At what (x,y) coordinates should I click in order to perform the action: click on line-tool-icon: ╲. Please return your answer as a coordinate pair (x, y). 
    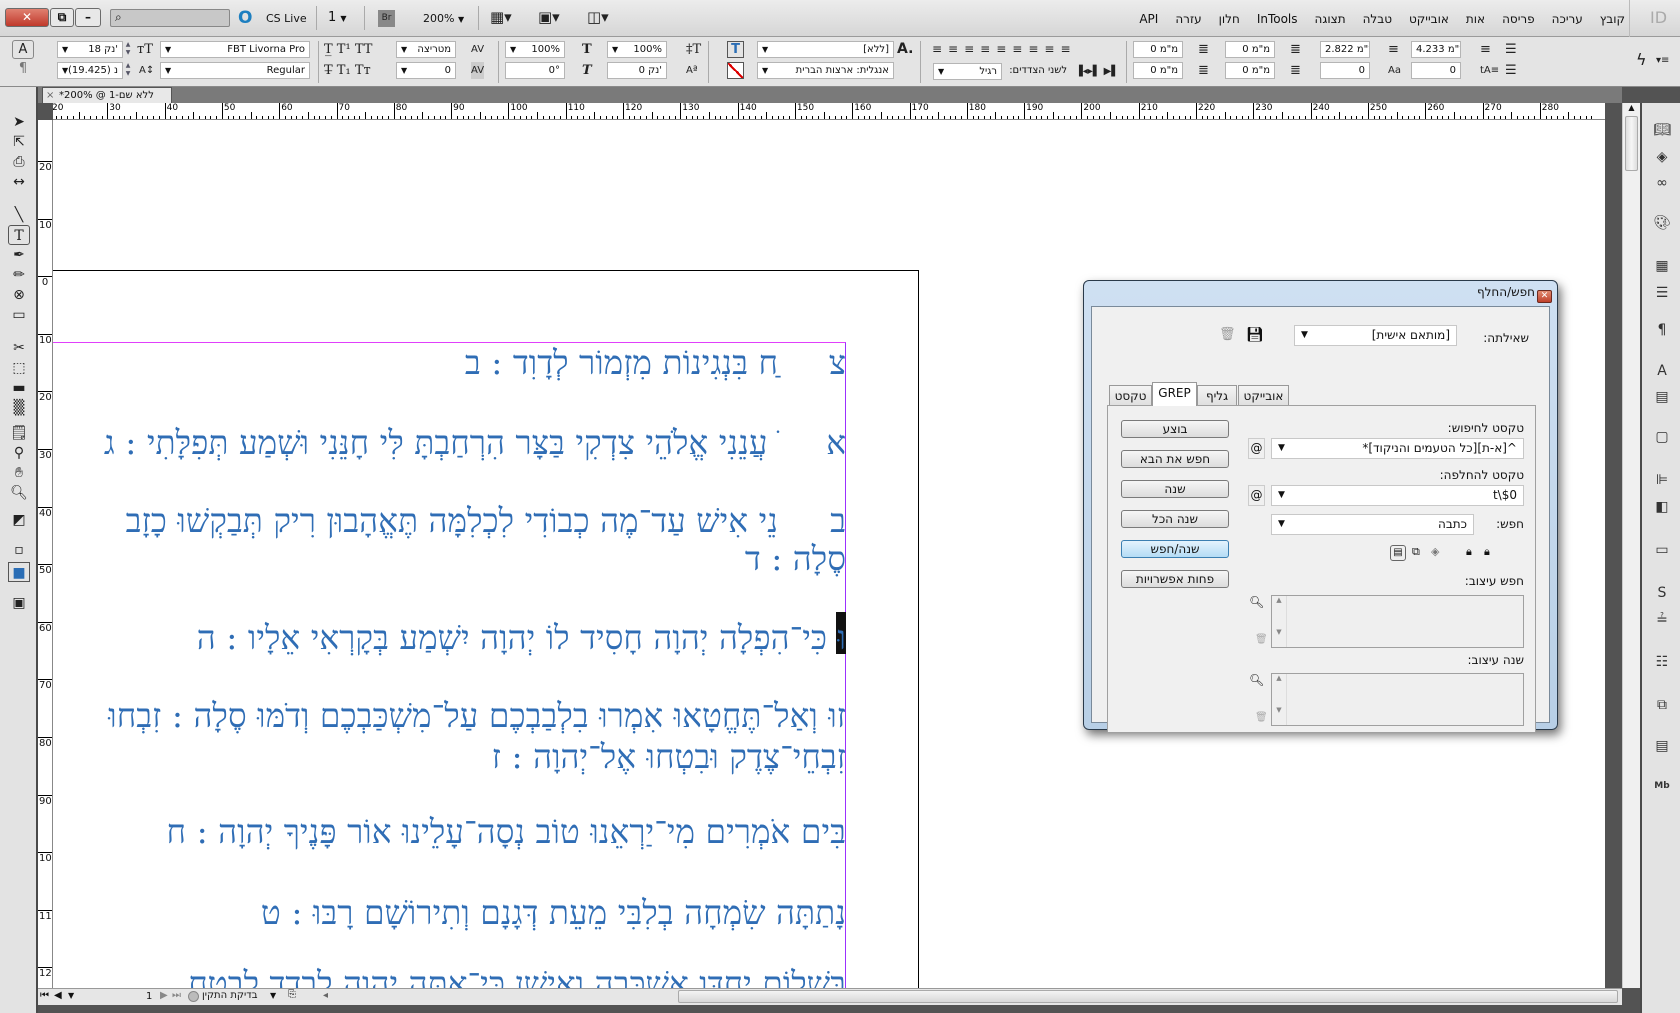
    Looking at the image, I should click on (19, 215).